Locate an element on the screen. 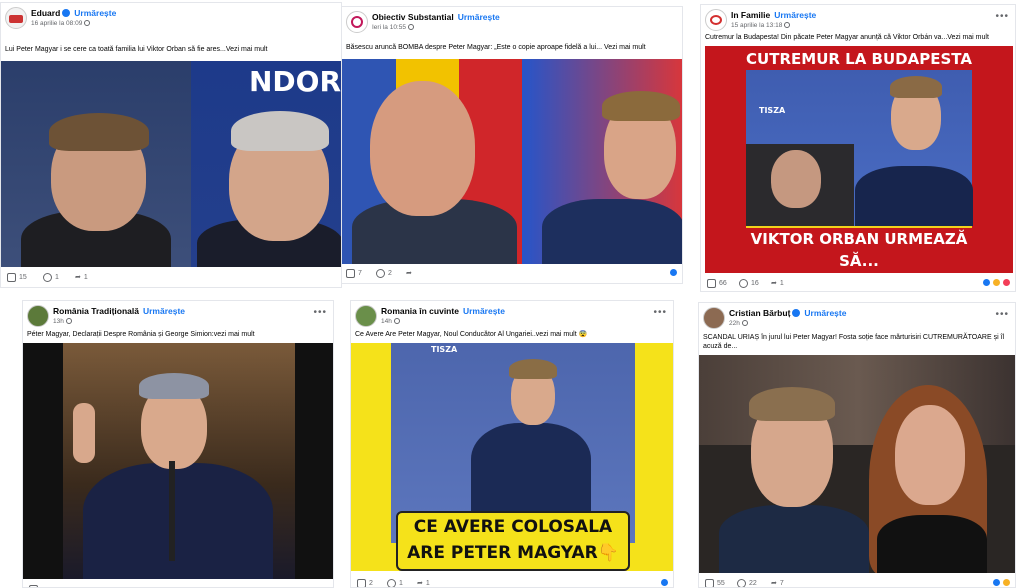 Image resolution: width=1024 pixels, height=588 pixels. like-count: 66 is located at coordinates (723, 283).